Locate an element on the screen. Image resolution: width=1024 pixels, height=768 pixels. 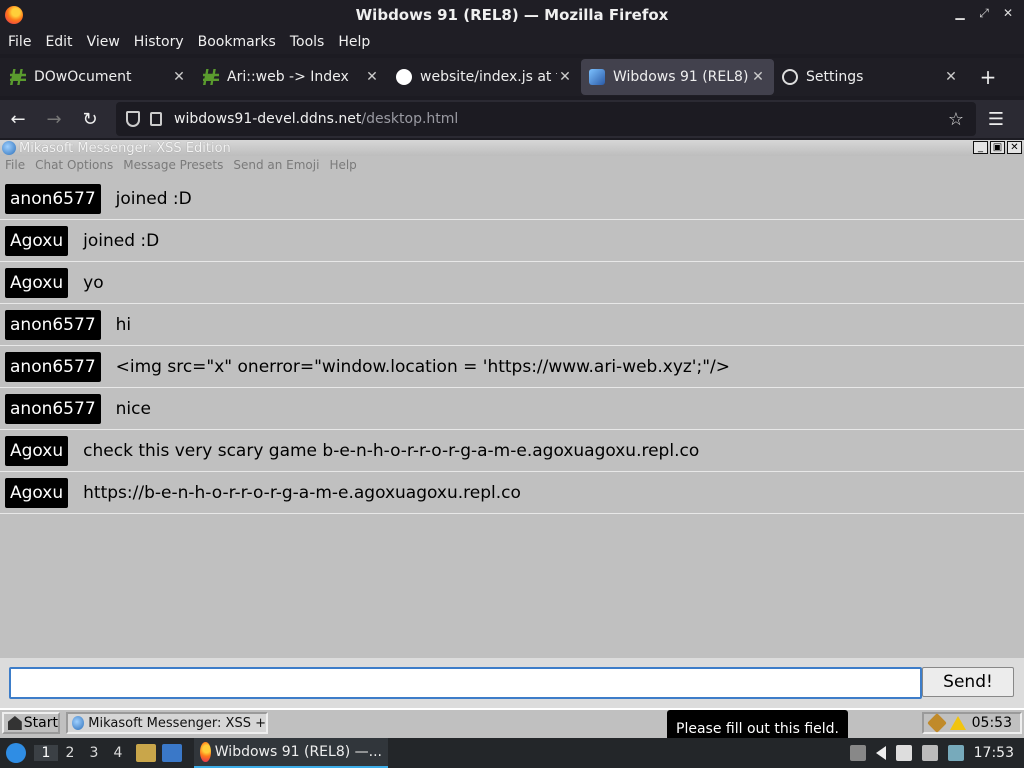
network-icon is located at coordinates (929, 753).